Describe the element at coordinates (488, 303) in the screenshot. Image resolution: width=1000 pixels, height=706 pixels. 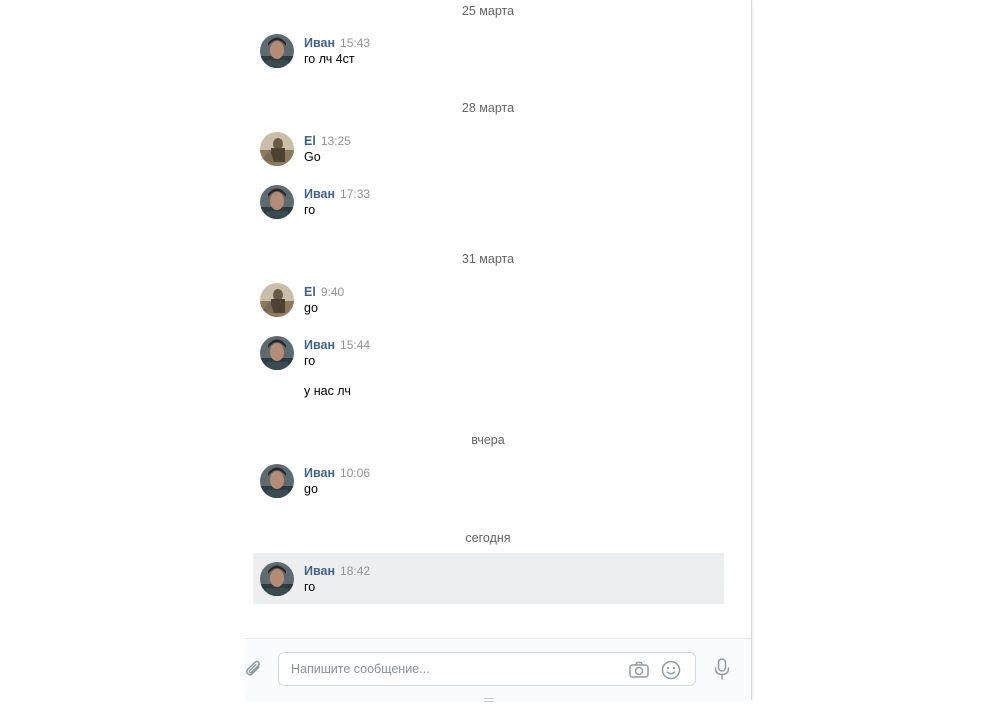
I see `message-item: El 9:40 go` at that location.